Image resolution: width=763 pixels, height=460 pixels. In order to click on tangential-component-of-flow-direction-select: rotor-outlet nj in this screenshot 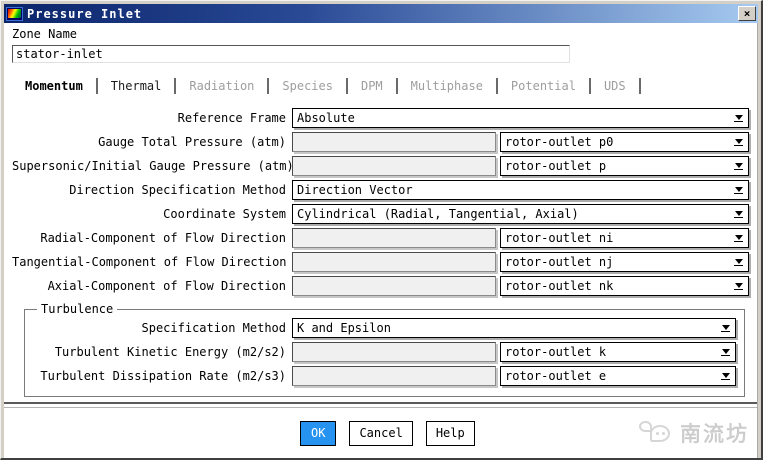, I will do `click(624, 262)`.